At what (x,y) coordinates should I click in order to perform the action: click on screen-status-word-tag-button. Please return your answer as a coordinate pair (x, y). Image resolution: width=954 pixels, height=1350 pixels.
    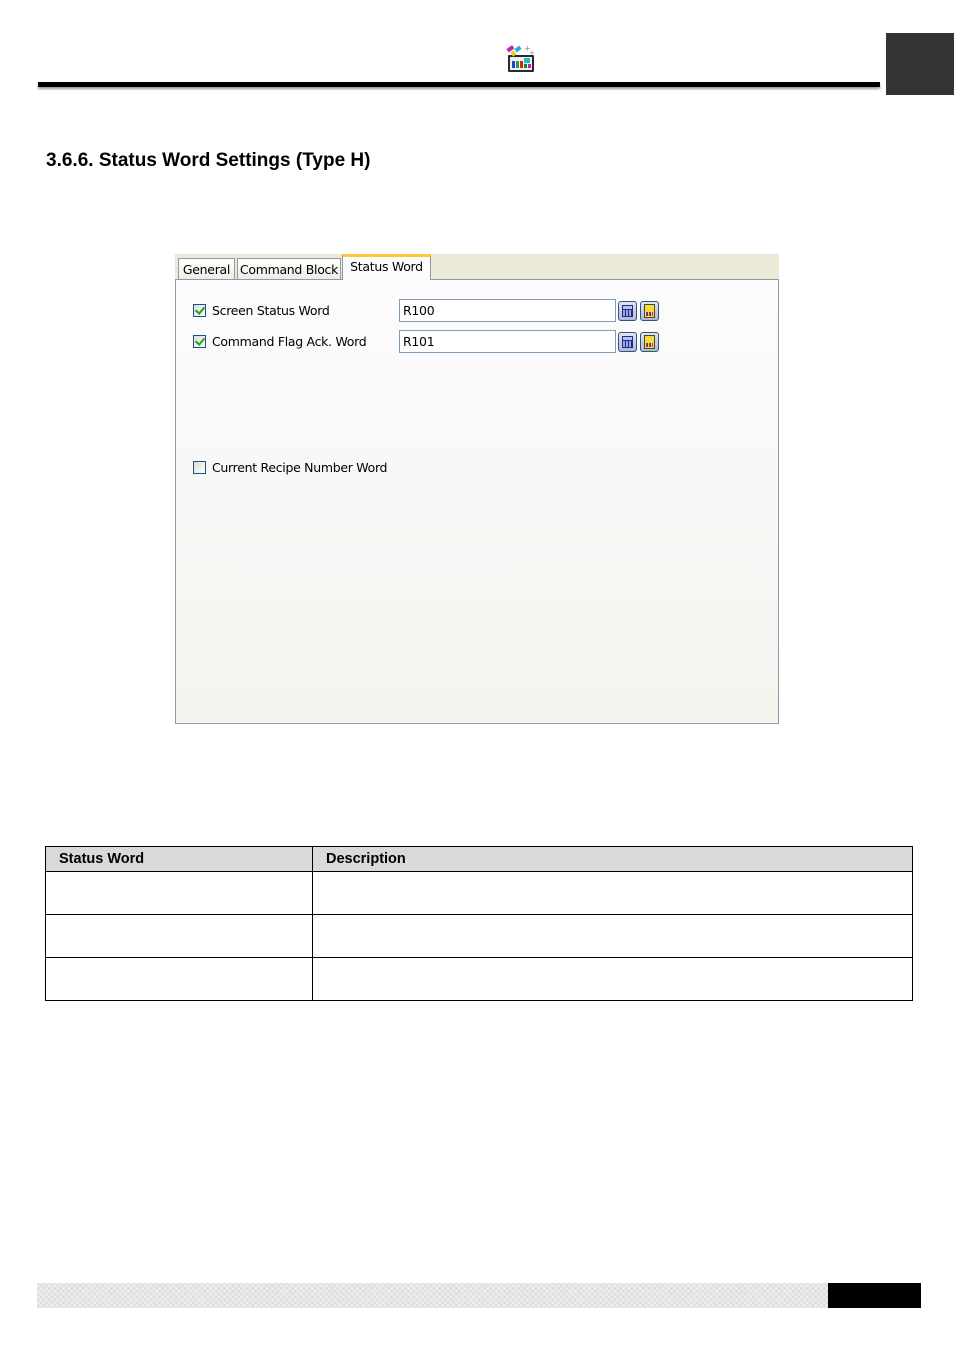
    Looking at the image, I should click on (649, 311).